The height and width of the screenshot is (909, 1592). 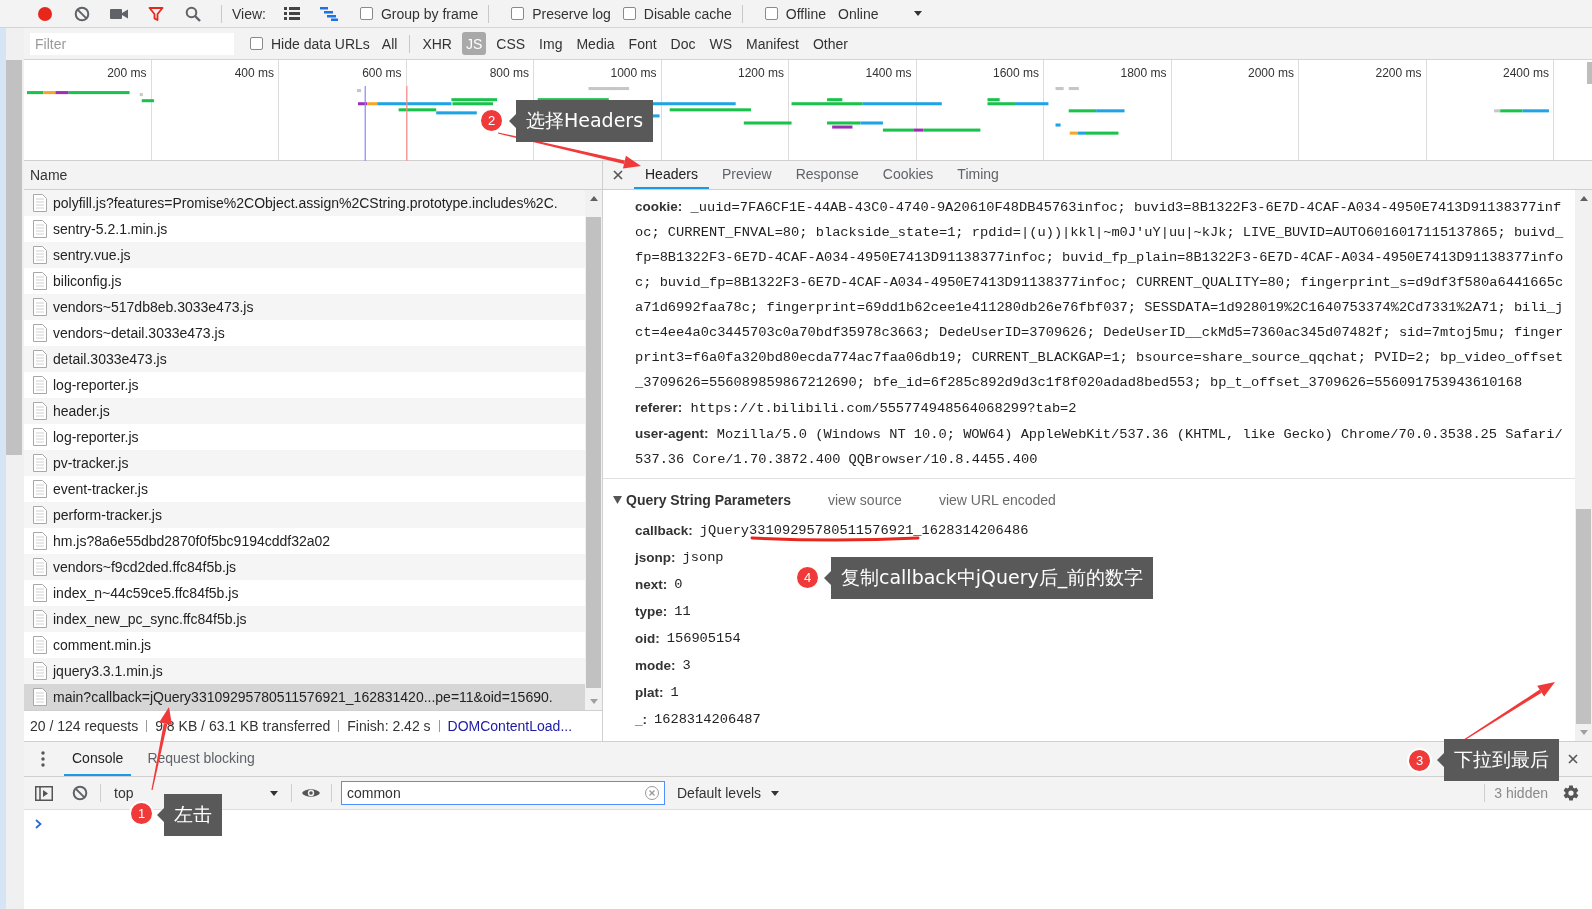 What do you see at coordinates (805, 13) in the screenshot?
I see `checkbox-label: Offline` at bounding box center [805, 13].